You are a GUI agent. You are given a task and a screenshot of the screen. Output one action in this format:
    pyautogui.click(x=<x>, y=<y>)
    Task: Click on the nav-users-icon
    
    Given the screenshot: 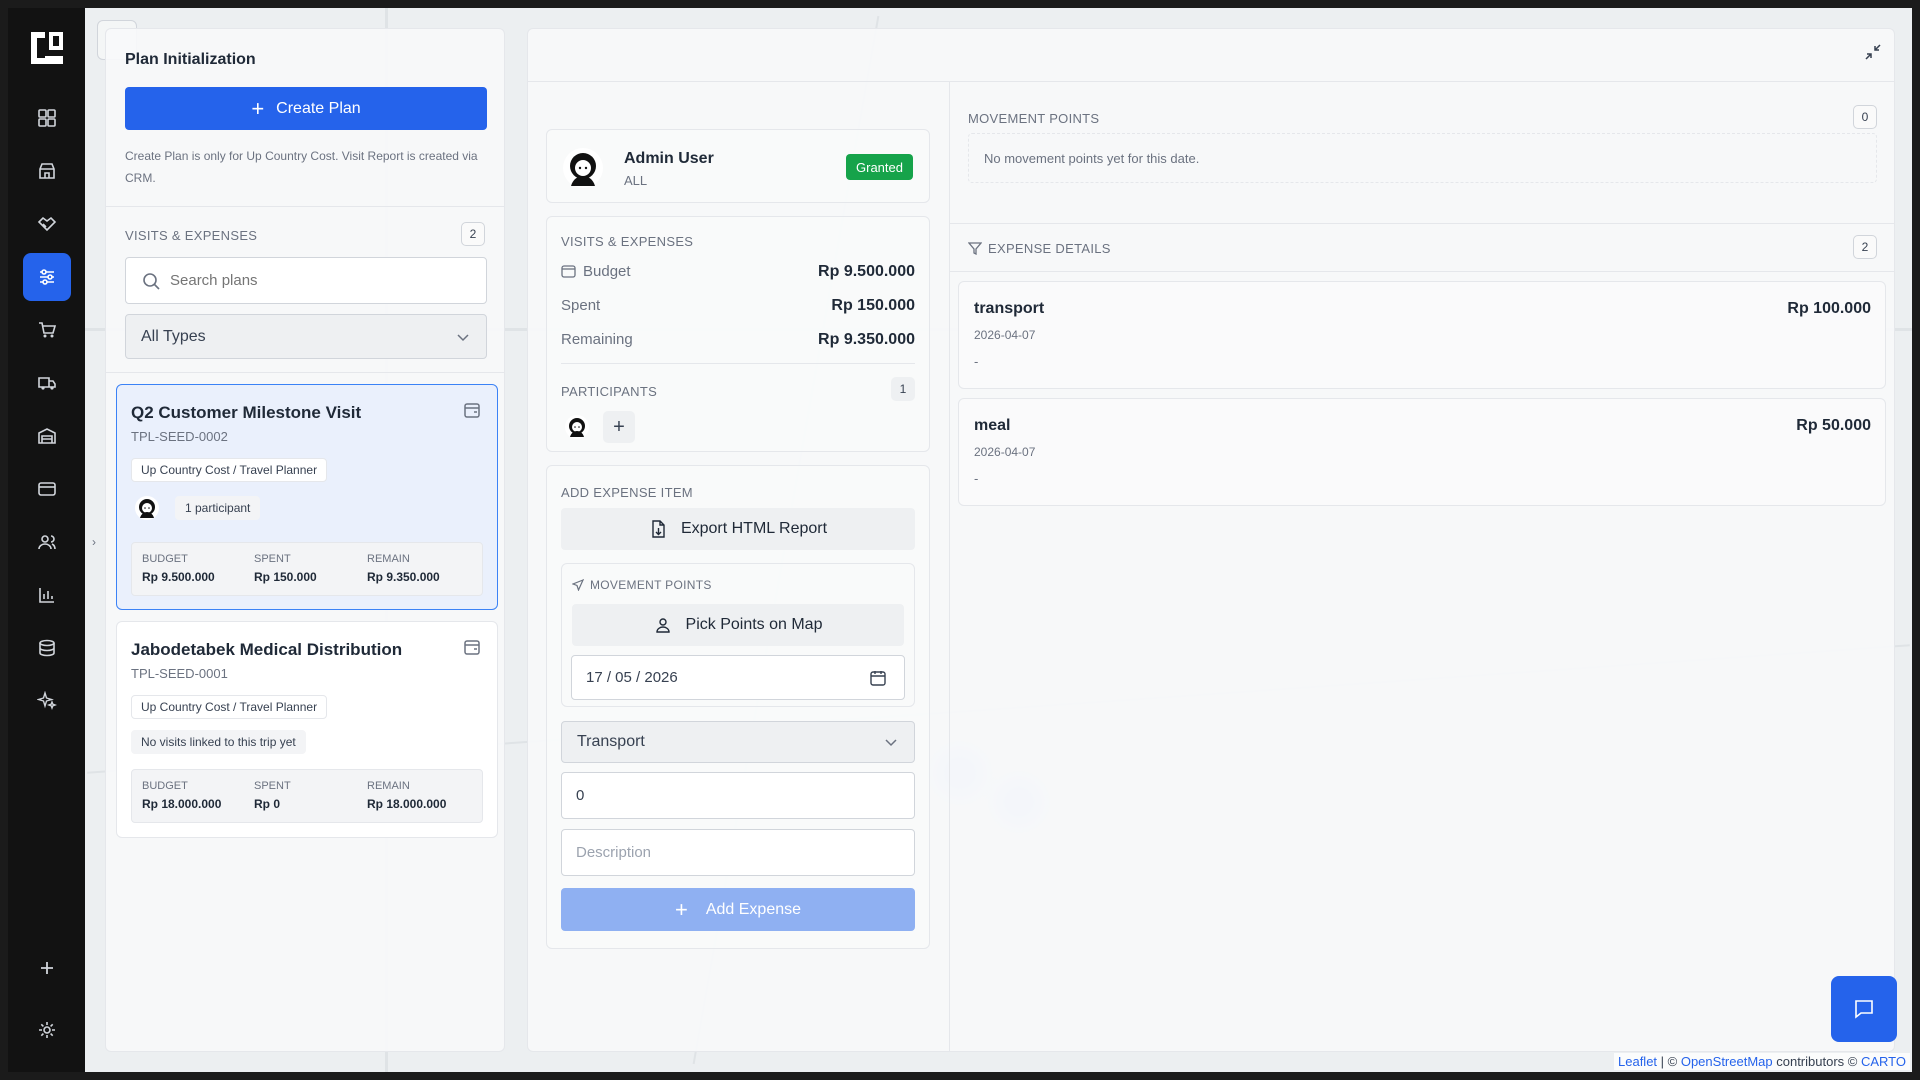 What is the action you would take?
    pyautogui.click(x=47, y=542)
    